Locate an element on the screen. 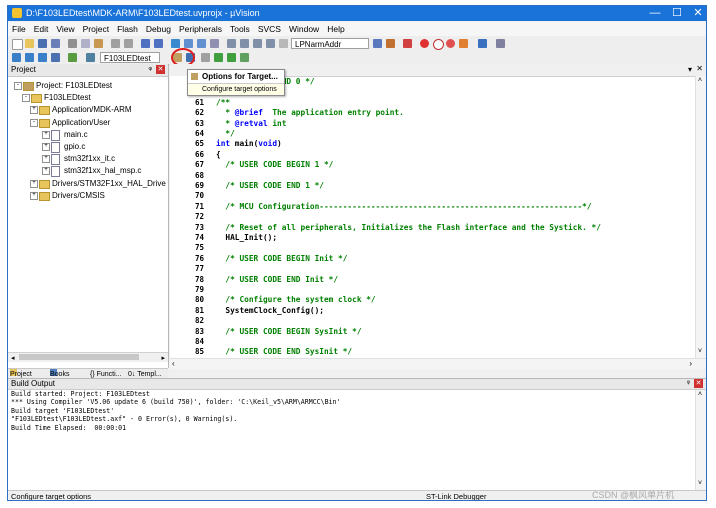 This screenshot has height=508, width=716. find-icon is located at coordinates (377, 43).